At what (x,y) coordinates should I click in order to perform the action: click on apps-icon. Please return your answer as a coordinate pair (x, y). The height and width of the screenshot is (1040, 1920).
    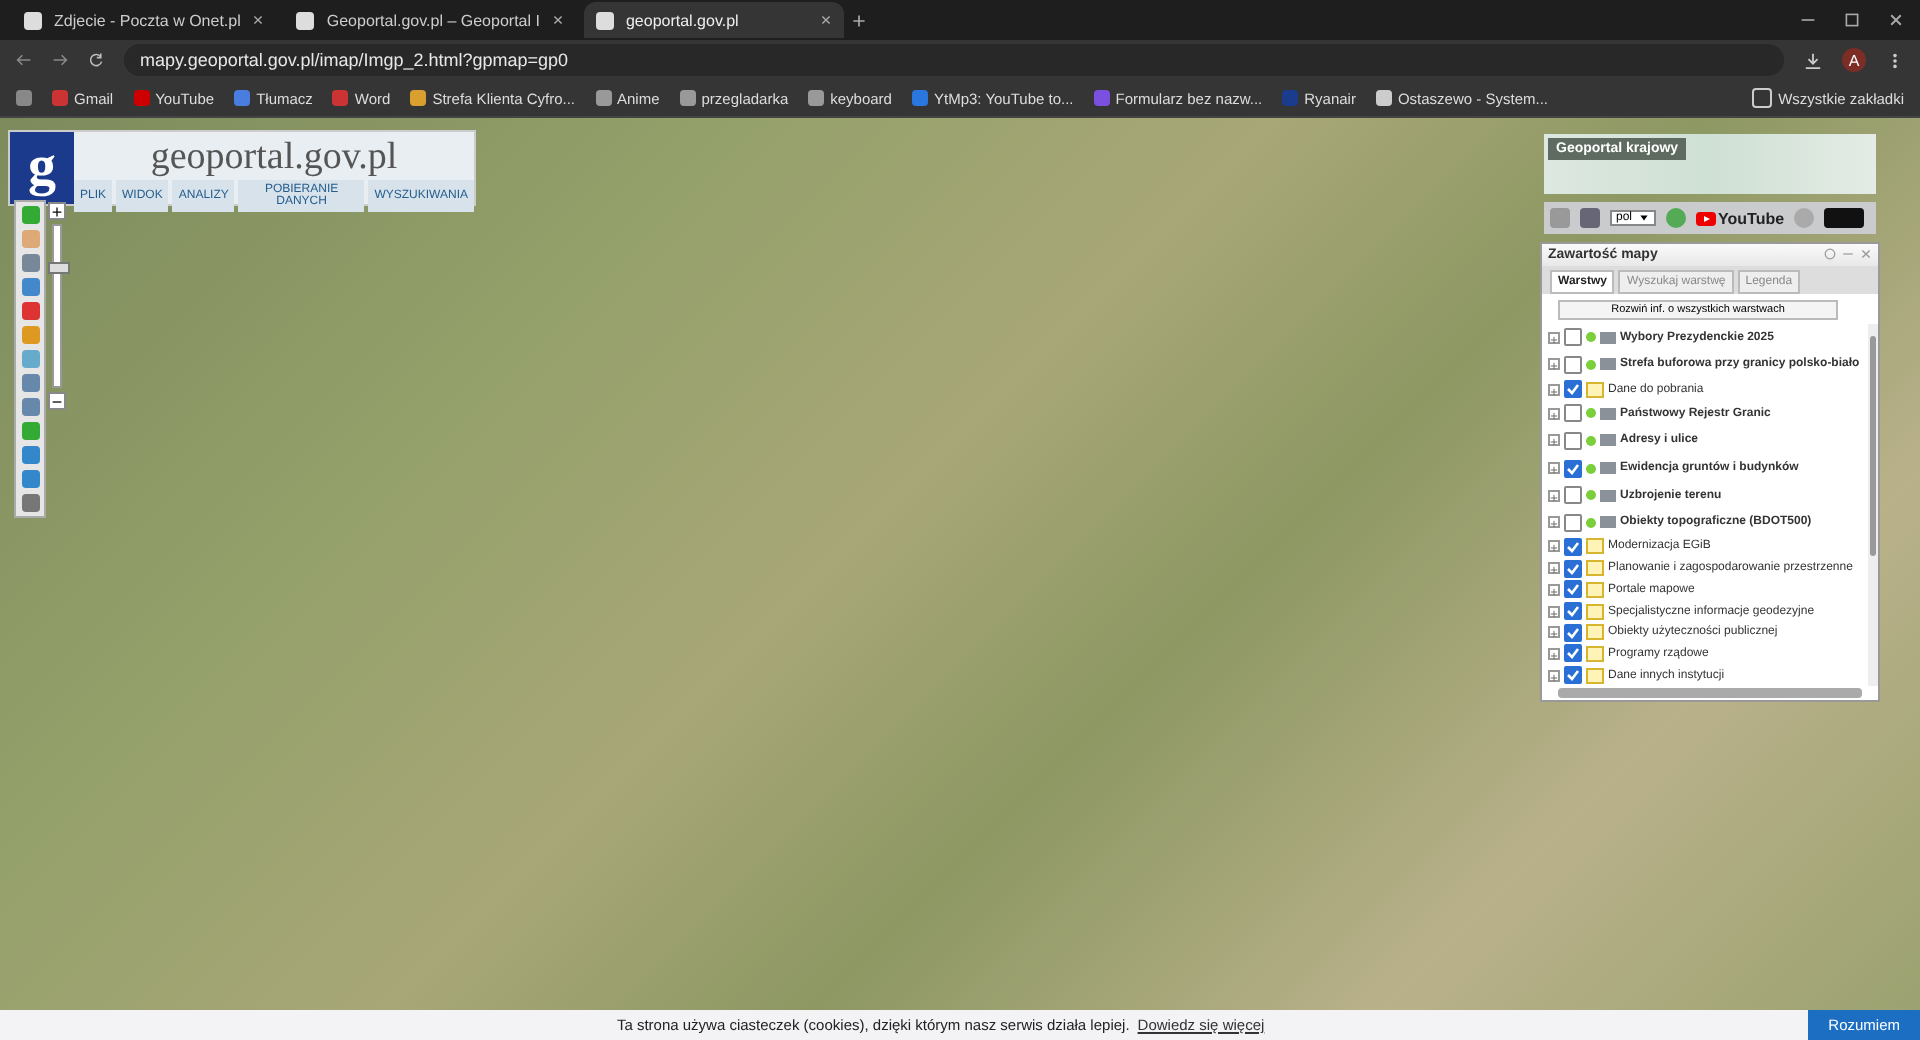
    Looking at the image, I should click on (24, 98).